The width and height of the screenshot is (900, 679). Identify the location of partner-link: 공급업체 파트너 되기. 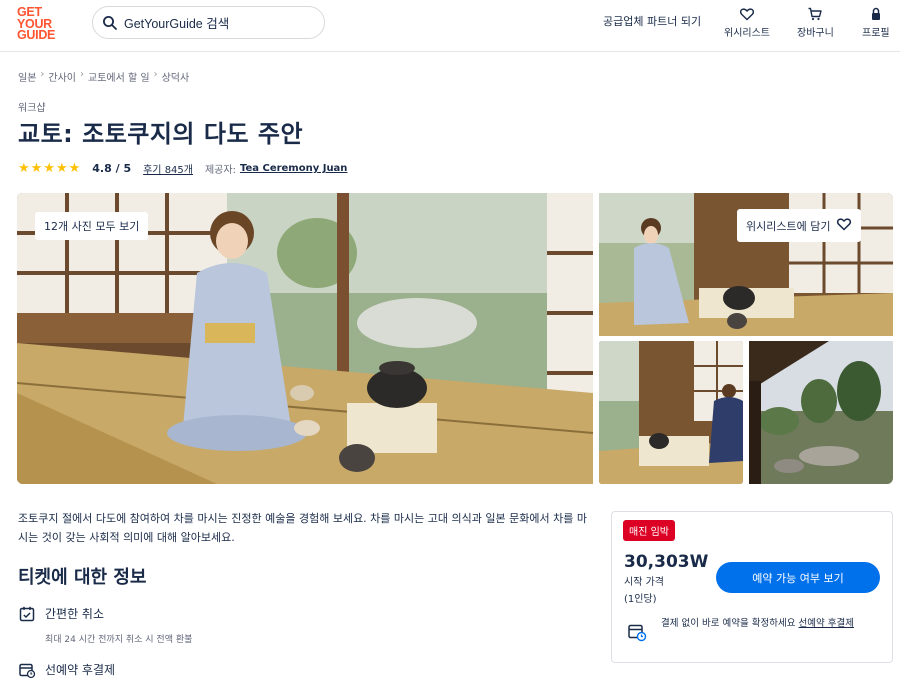
(652, 21).